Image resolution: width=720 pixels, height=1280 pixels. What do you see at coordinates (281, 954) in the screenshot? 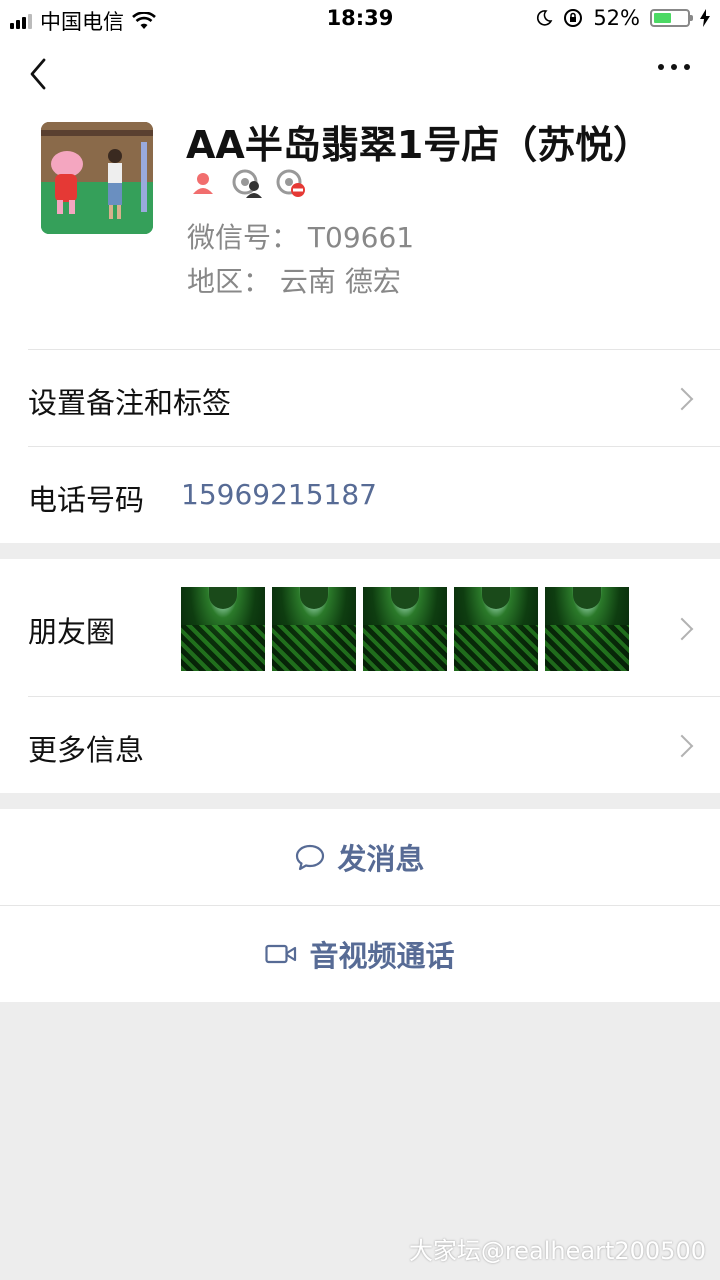
I see `video-camera-icon` at bounding box center [281, 954].